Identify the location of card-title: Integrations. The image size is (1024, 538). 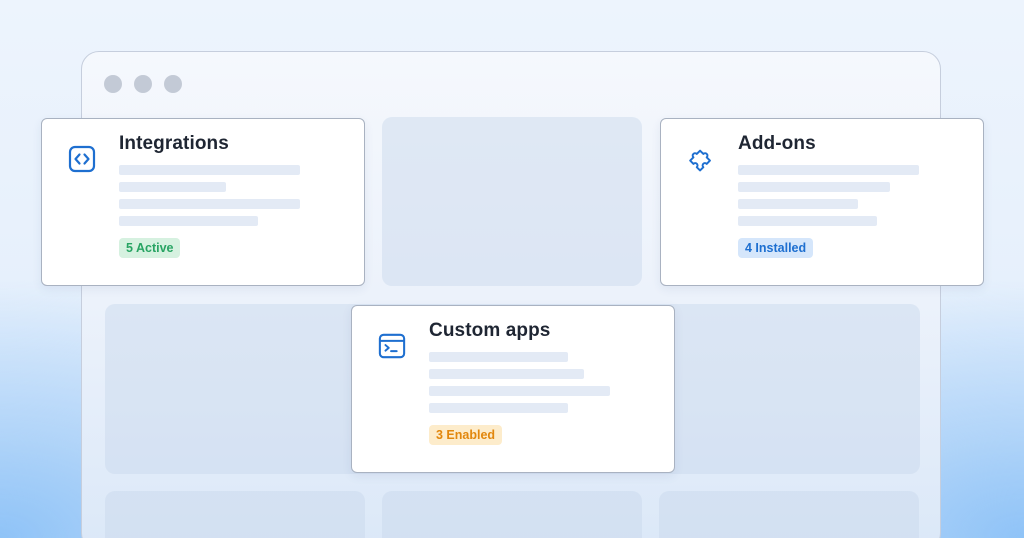
(174, 143).